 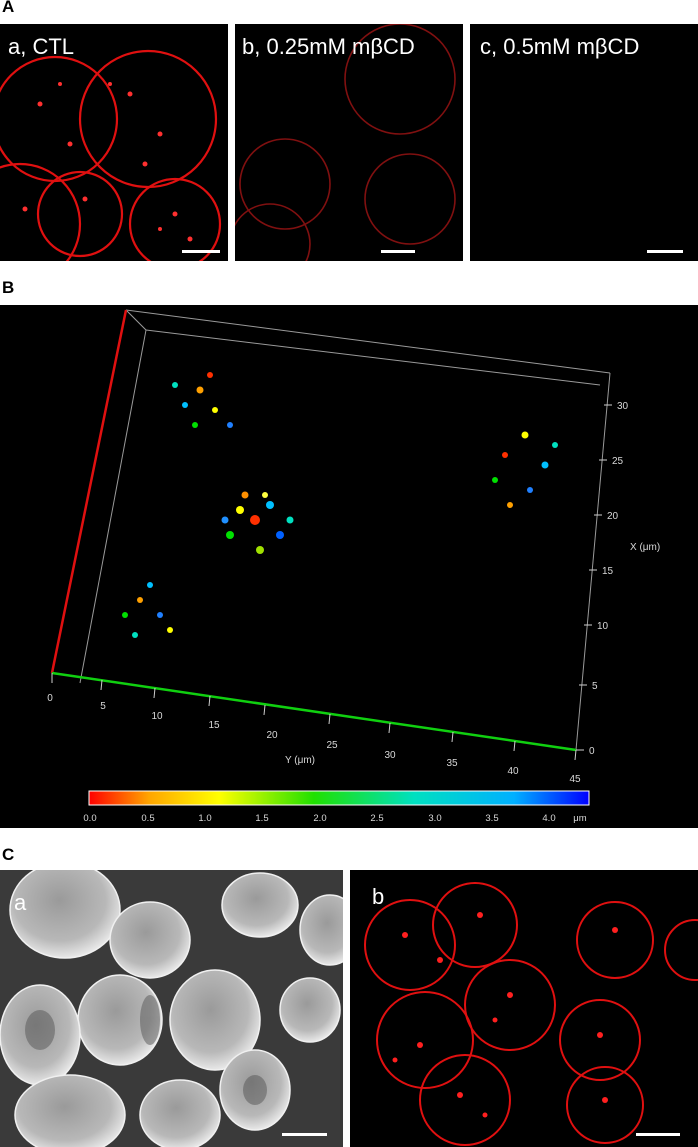 What do you see at coordinates (618, 461) in the screenshot?
I see `x-tick: 25` at bounding box center [618, 461].